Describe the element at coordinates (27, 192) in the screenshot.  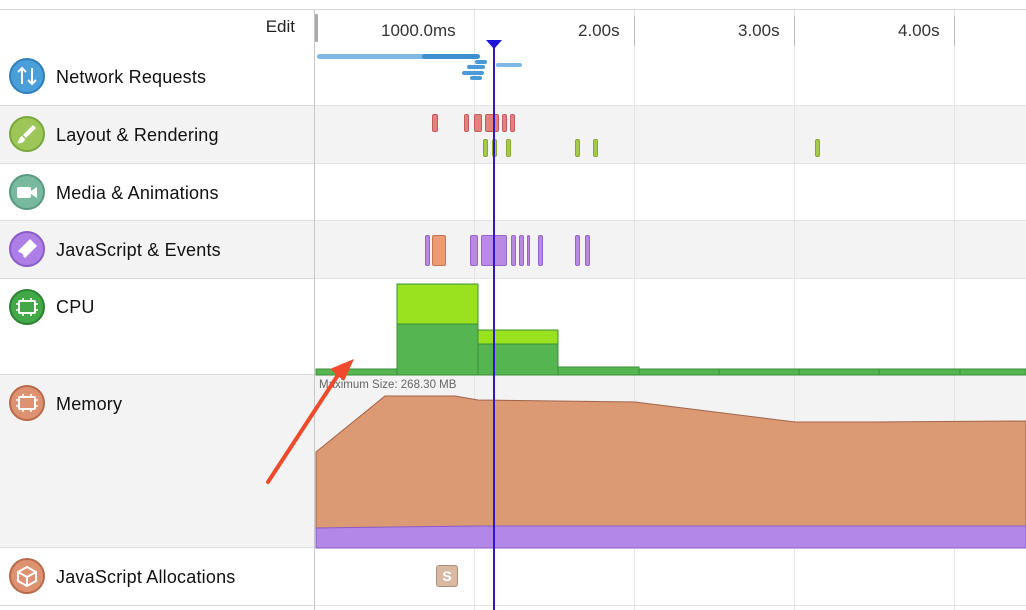
I see `video-camera-icon` at that location.